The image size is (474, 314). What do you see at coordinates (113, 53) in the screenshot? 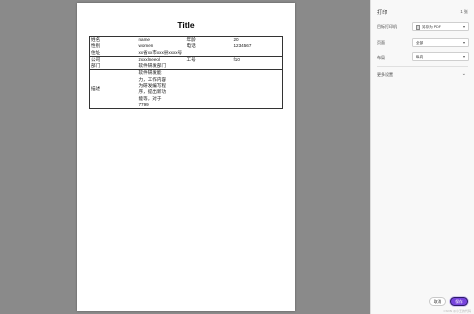
I see `table-label-address: 住址` at bounding box center [113, 53].